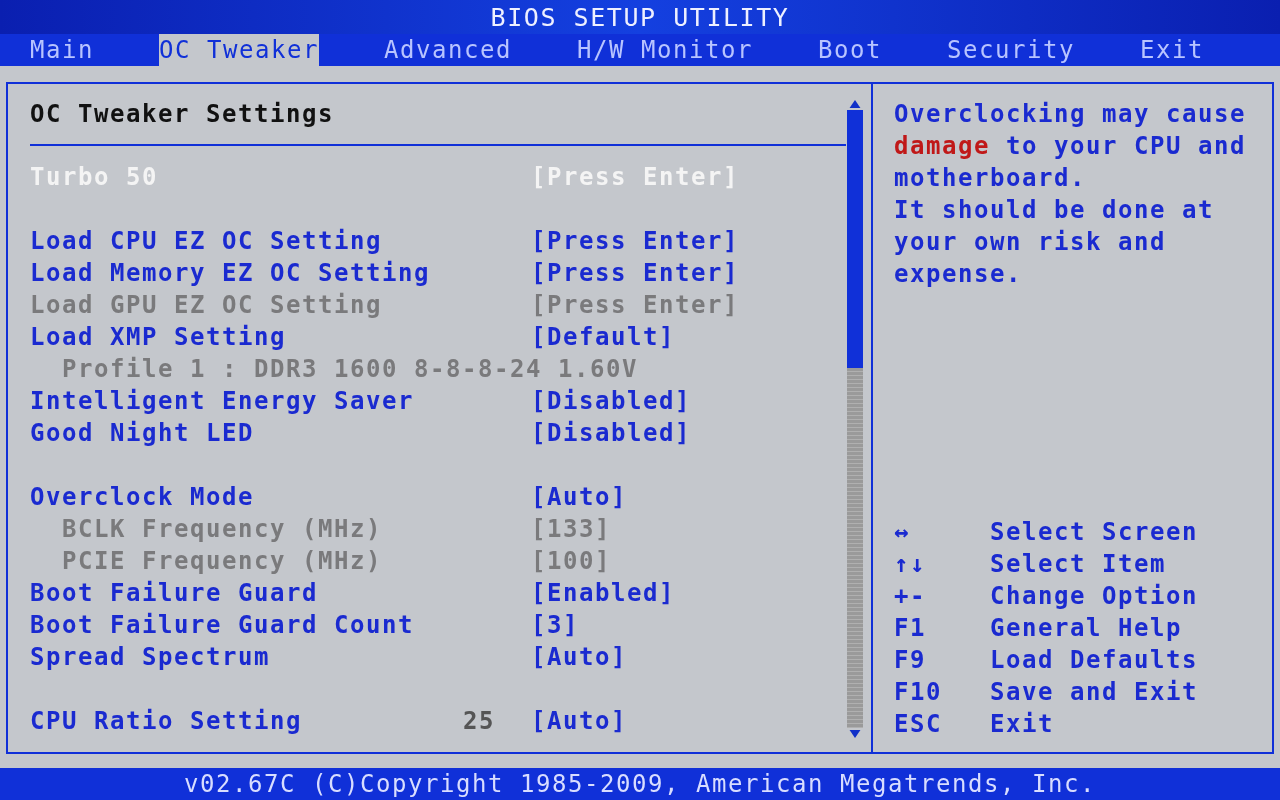  What do you see at coordinates (902, 532) in the screenshot?
I see `key-label: ↔` at bounding box center [902, 532].